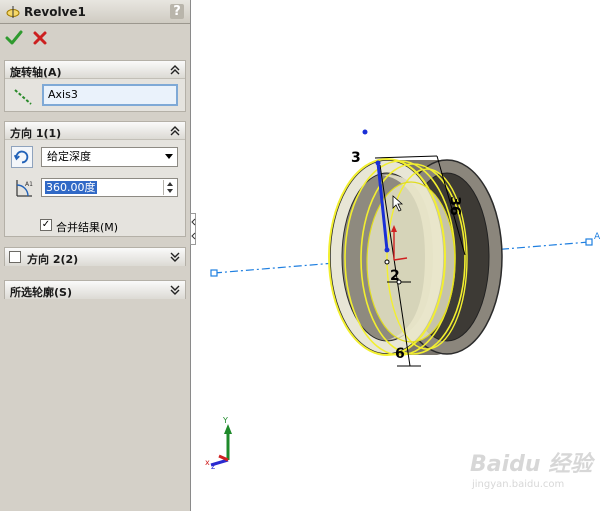 The image size is (604, 511). Describe the element at coordinates (55, 12) in the screenshot. I see `panel-title: Revolve1` at that location.